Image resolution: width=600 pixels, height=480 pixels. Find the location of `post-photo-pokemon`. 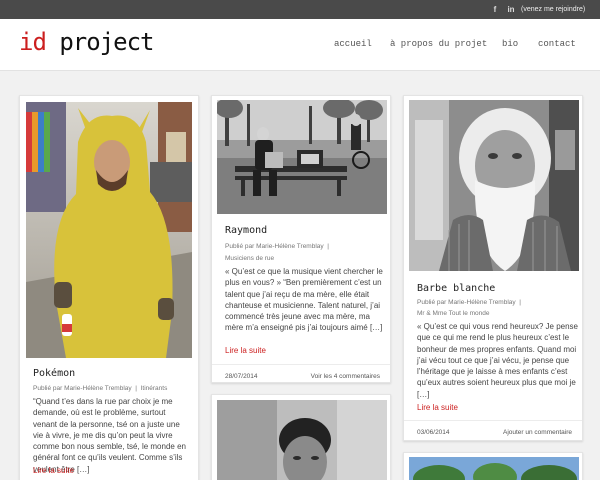

post-photo-pokemon is located at coordinates (109, 230).